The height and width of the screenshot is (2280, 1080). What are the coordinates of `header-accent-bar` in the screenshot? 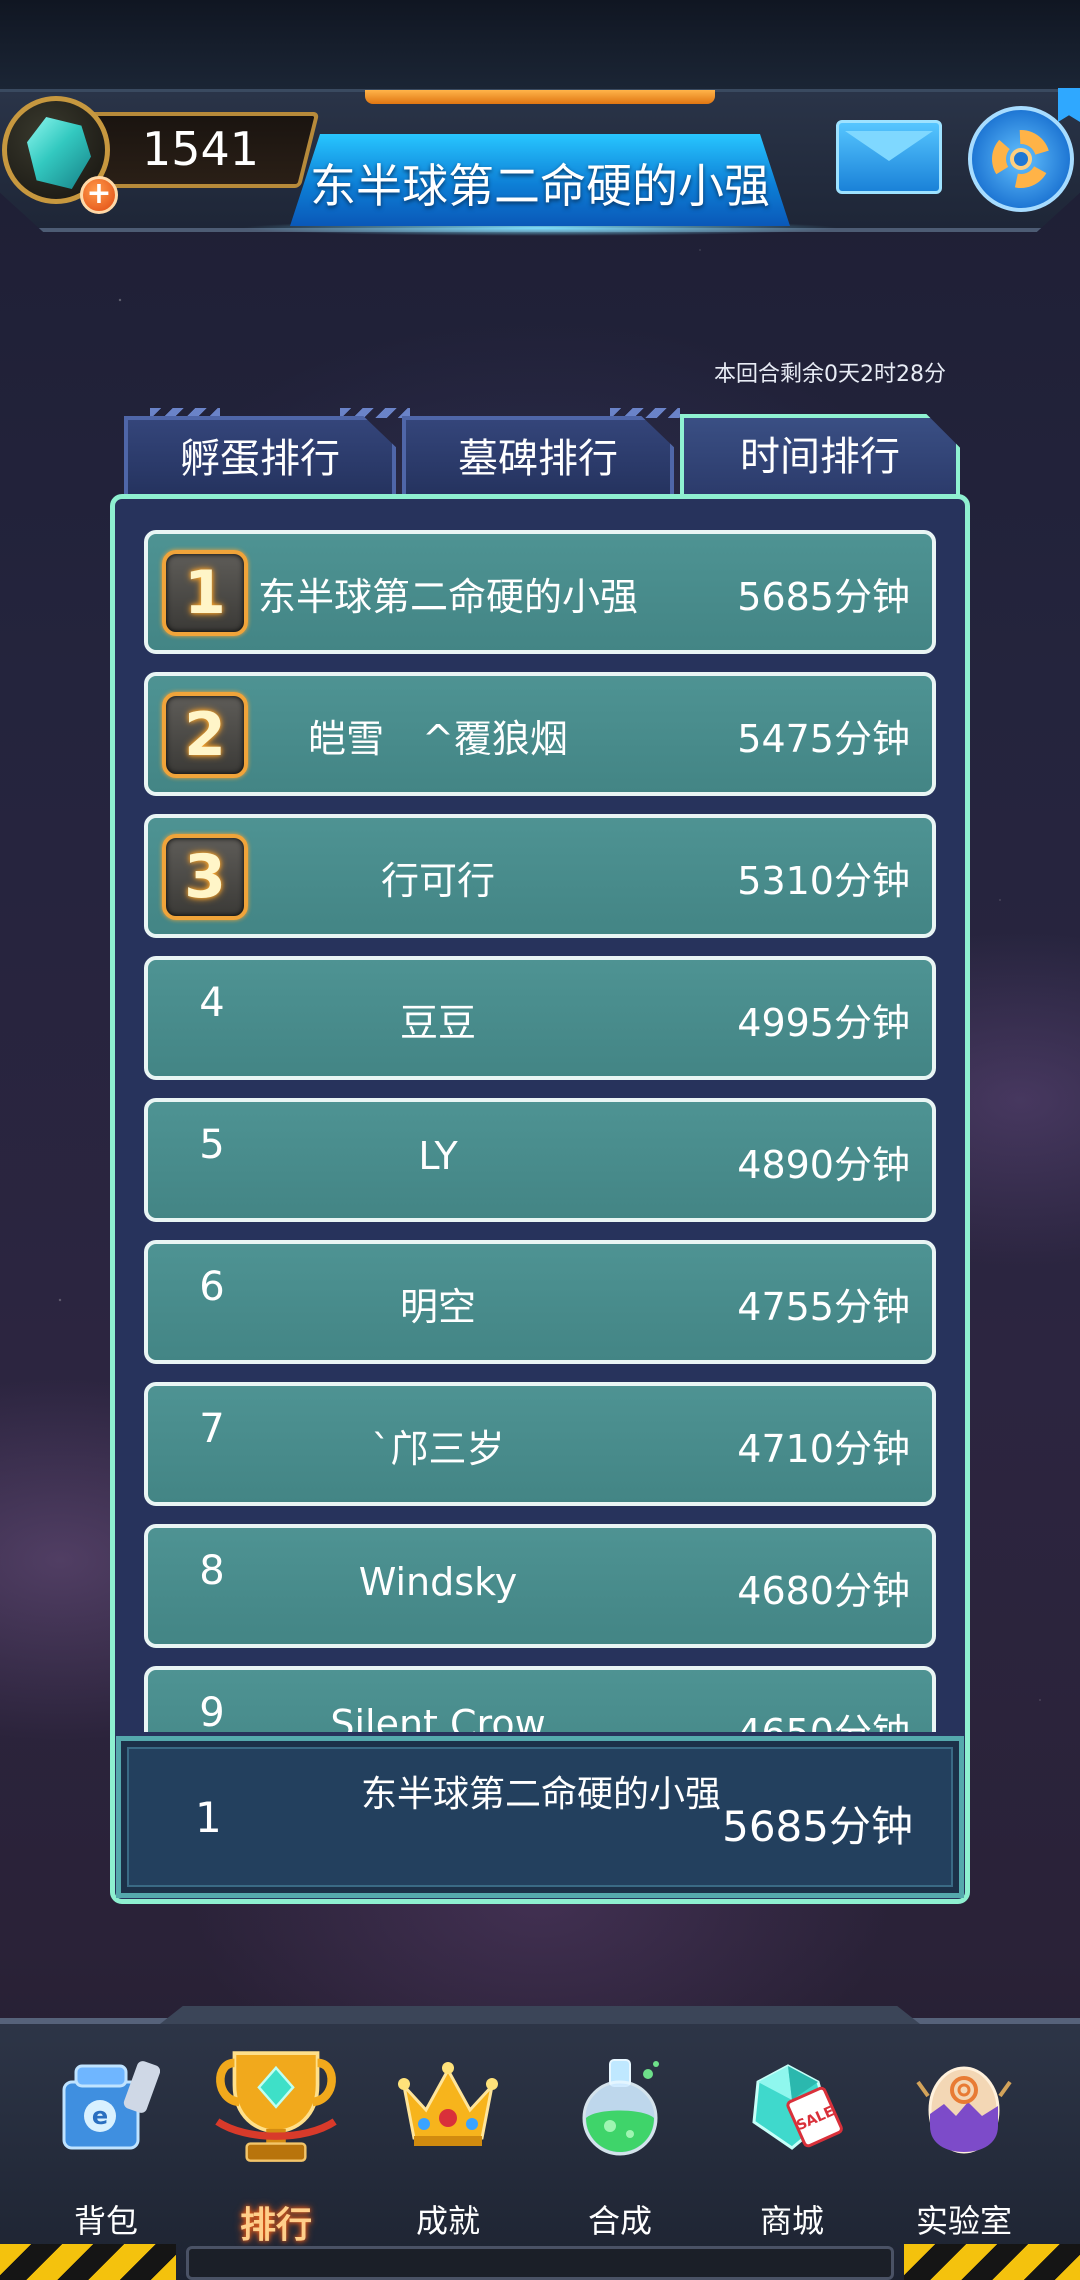 It's located at (540, 97).